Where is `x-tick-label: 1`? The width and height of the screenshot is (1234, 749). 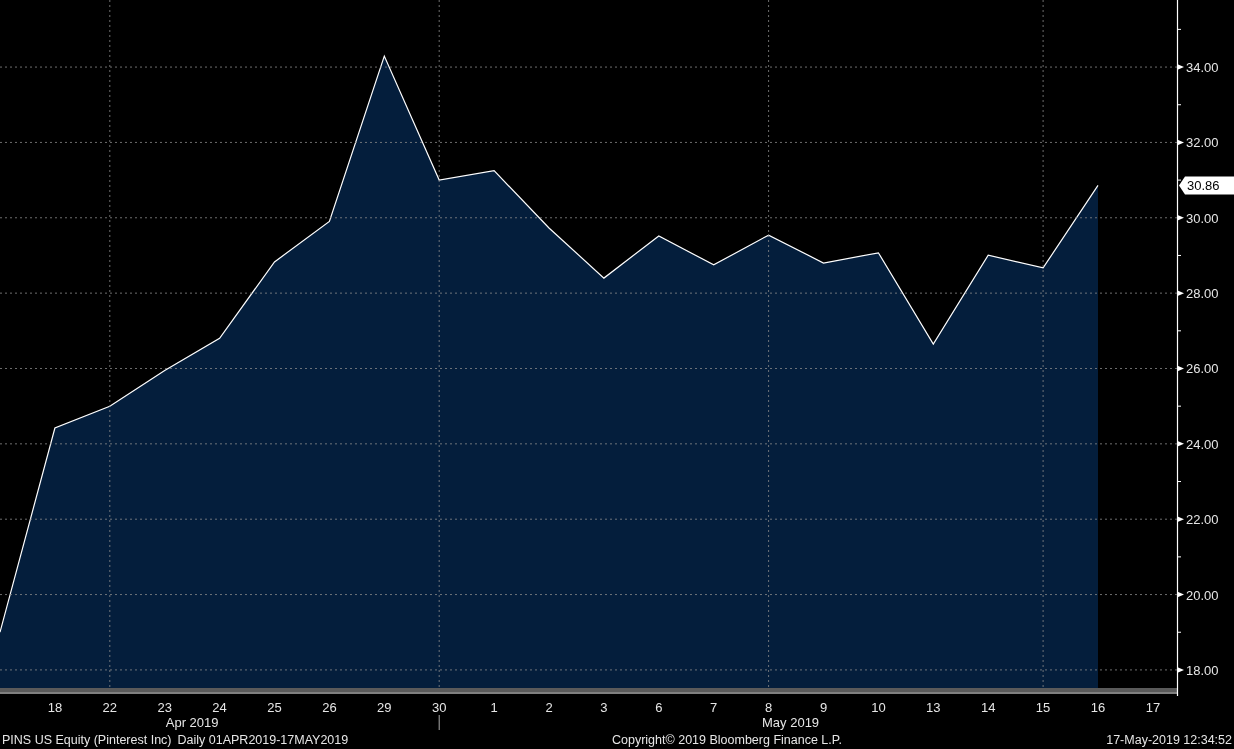
x-tick-label: 1 is located at coordinates (494, 707).